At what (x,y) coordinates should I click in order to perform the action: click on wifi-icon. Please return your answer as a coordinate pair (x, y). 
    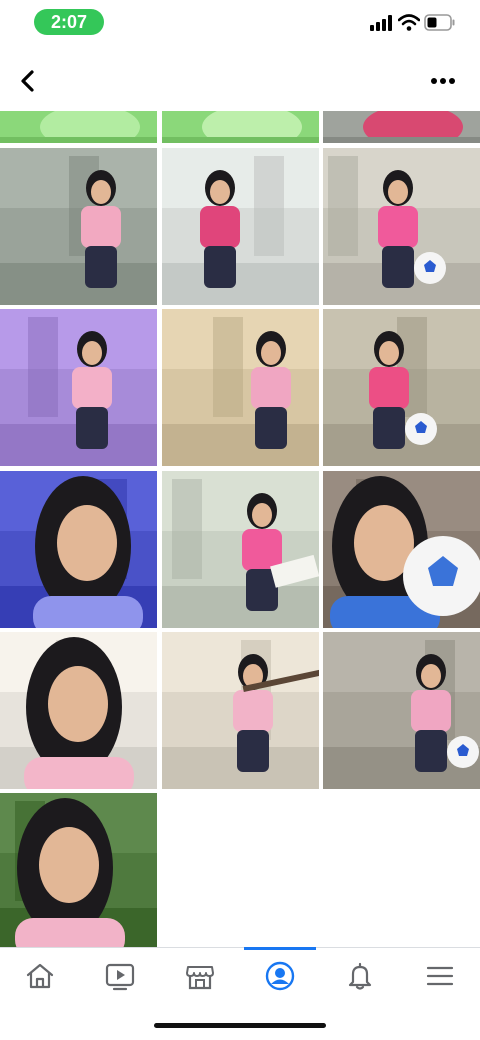
    Looking at the image, I should click on (409, 22).